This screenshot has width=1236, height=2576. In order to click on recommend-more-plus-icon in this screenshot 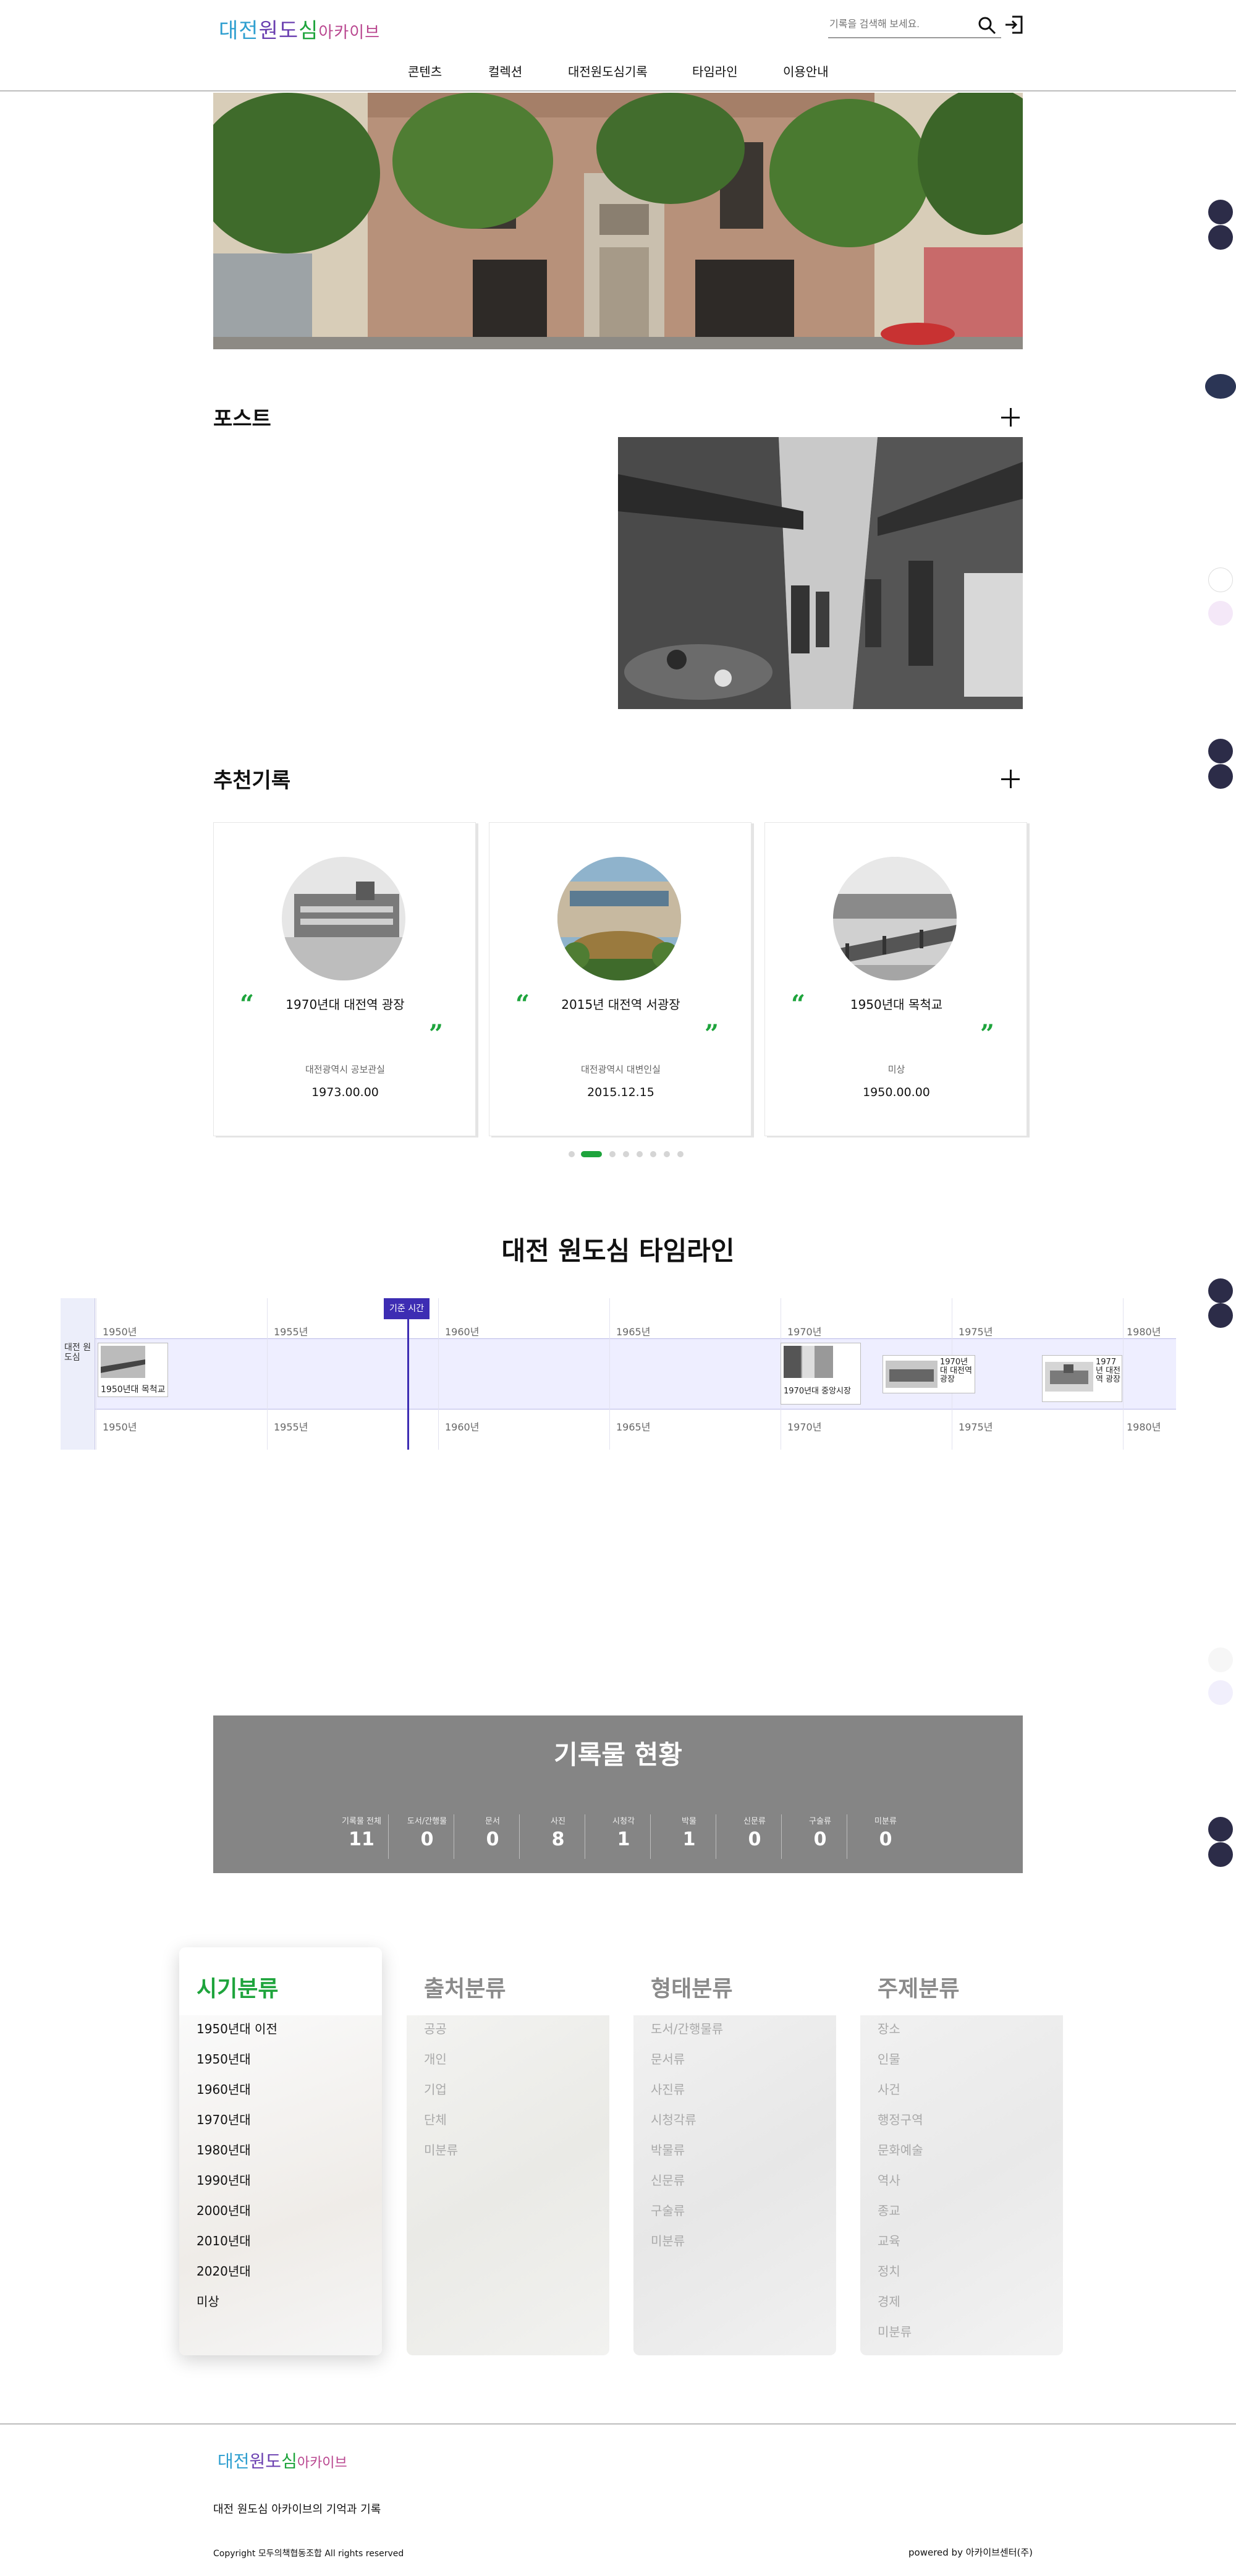, I will do `click(1010, 779)`.